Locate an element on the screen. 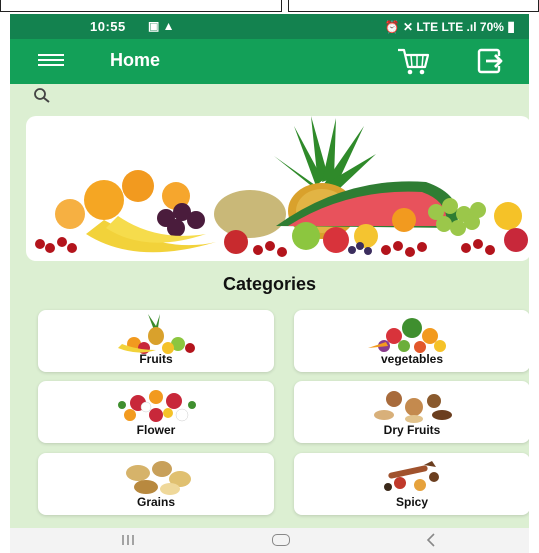  status-right: ⏰ ✕ LTE LTE .ıl 70% ▮ is located at coordinates (450, 26).